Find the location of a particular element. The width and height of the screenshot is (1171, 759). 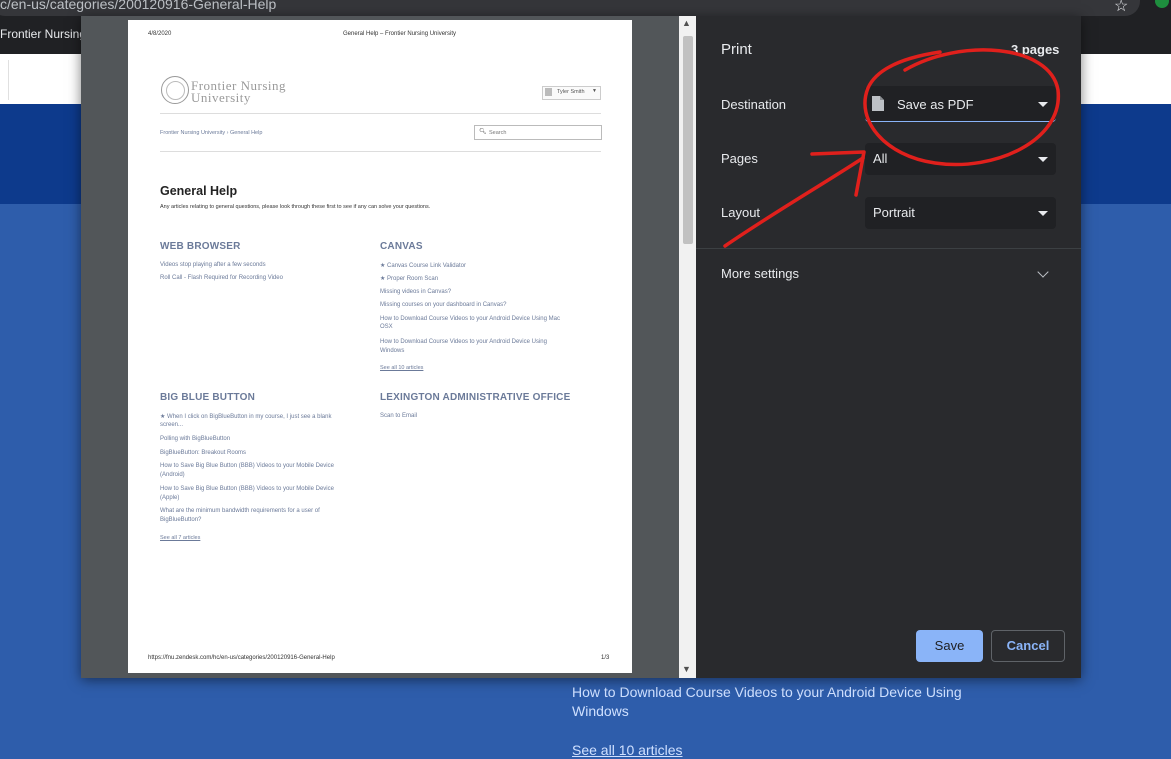

document-icon is located at coordinates (878, 103).